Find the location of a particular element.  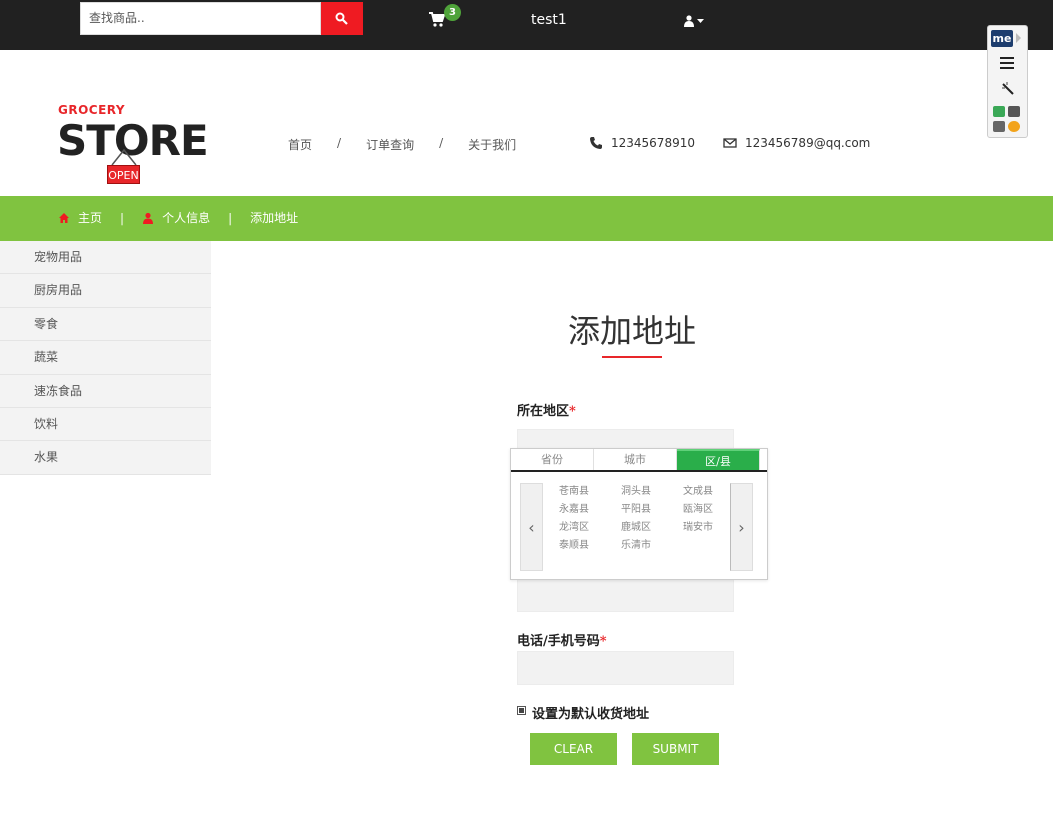

username: test1 is located at coordinates (549, 20).